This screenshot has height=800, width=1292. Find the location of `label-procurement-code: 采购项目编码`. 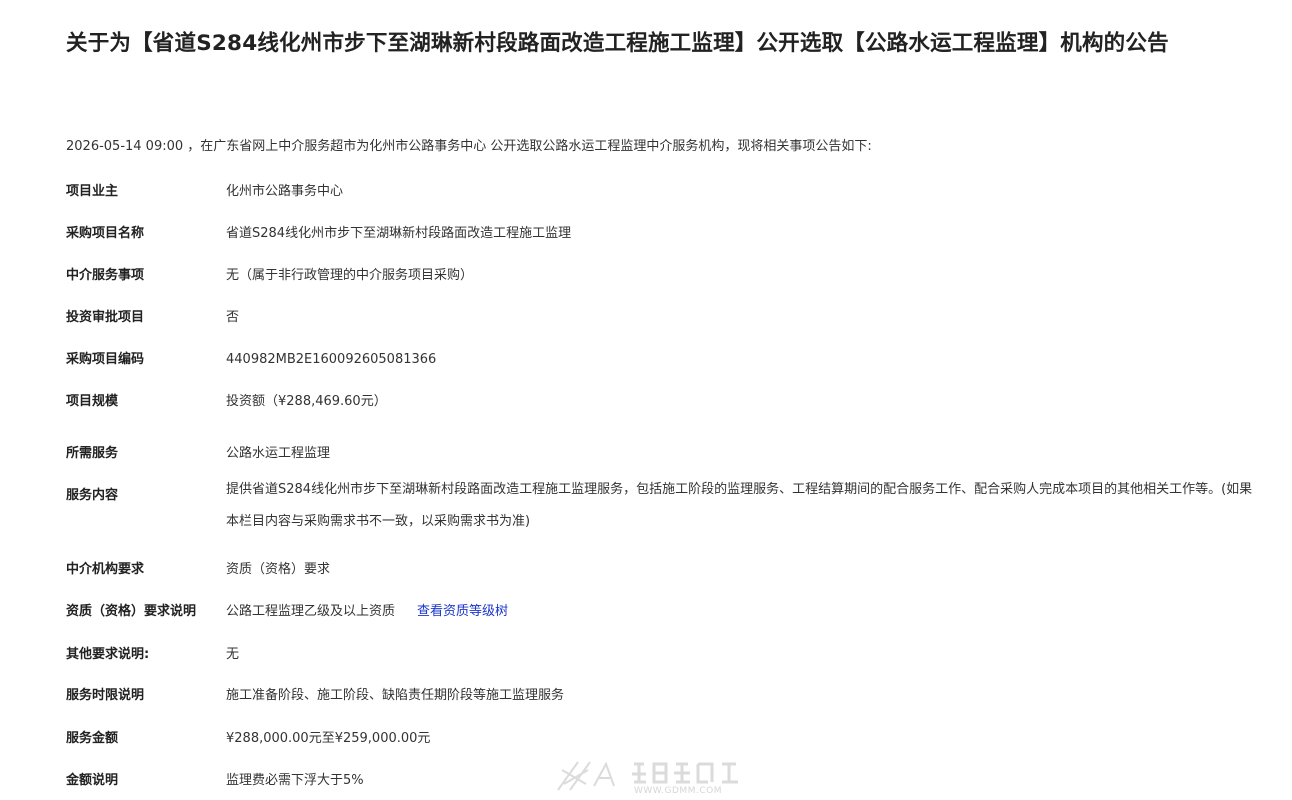

label-procurement-code: 采购项目编码 is located at coordinates (105, 359).